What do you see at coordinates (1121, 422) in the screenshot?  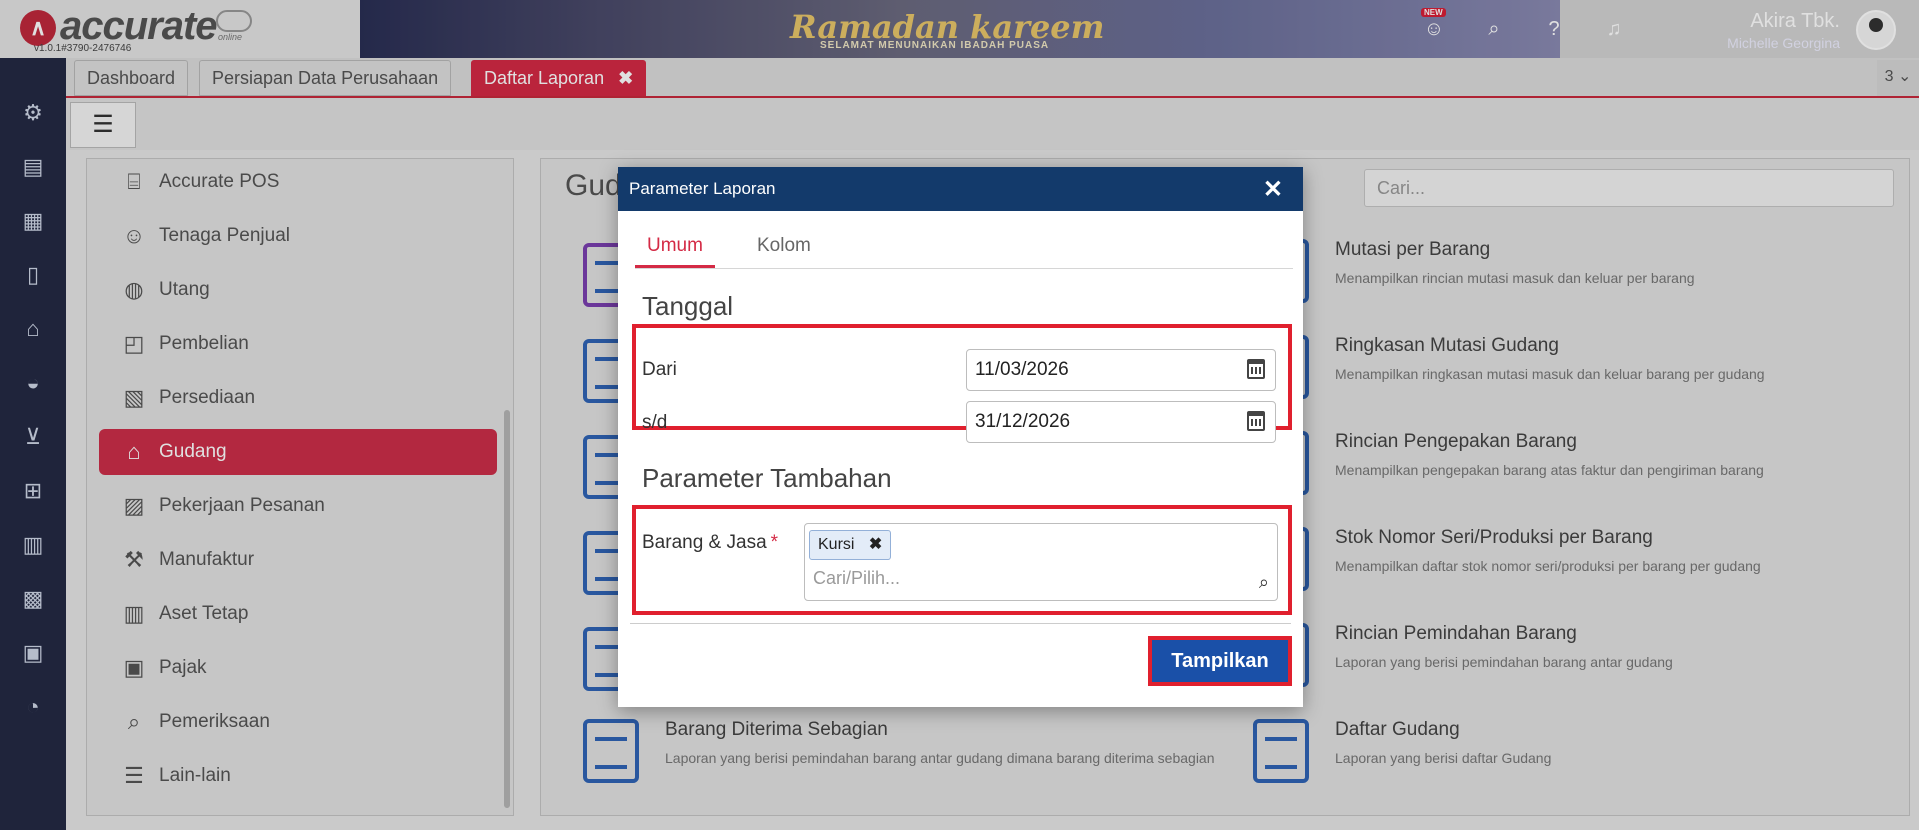 I see `to-date-input: 31/12/2026` at bounding box center [1121, 422].